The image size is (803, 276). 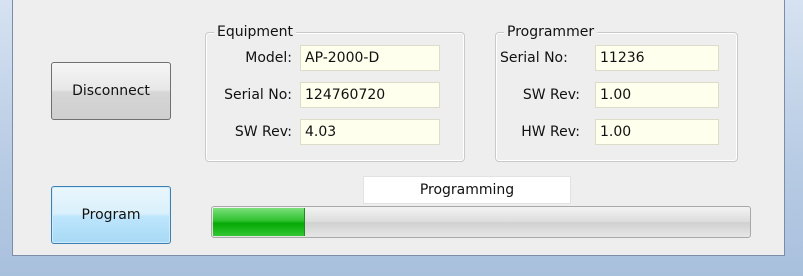 What do you see at coordinates (258, 95) in the screenshot?
I see `equipment-serial-label: Serial No:` at bounding box center [258, 95].